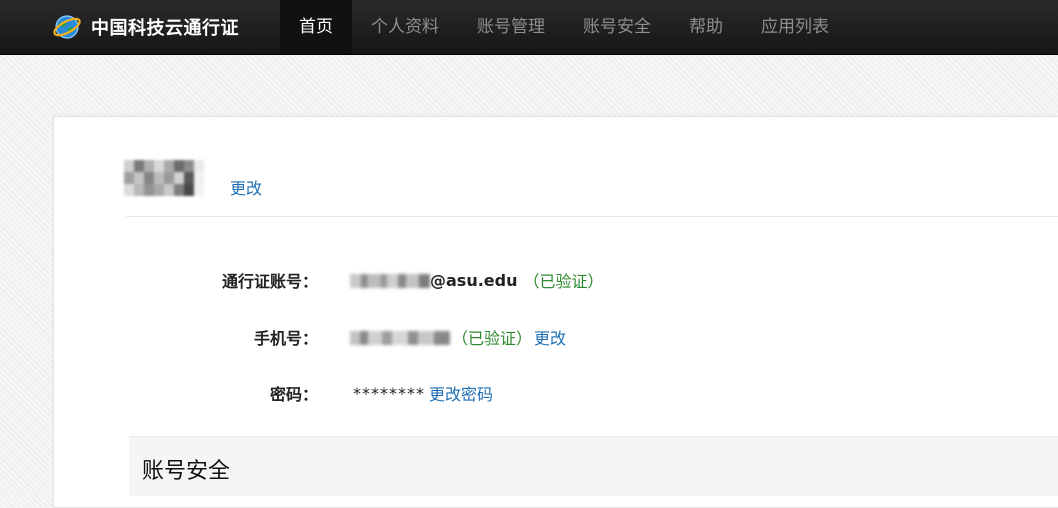 The width and height of the screenshot is (1058, 508). Describe the element at coordinates (617, 27) in the screenshot. I see `nav-account-security: 账号安全` at that location.